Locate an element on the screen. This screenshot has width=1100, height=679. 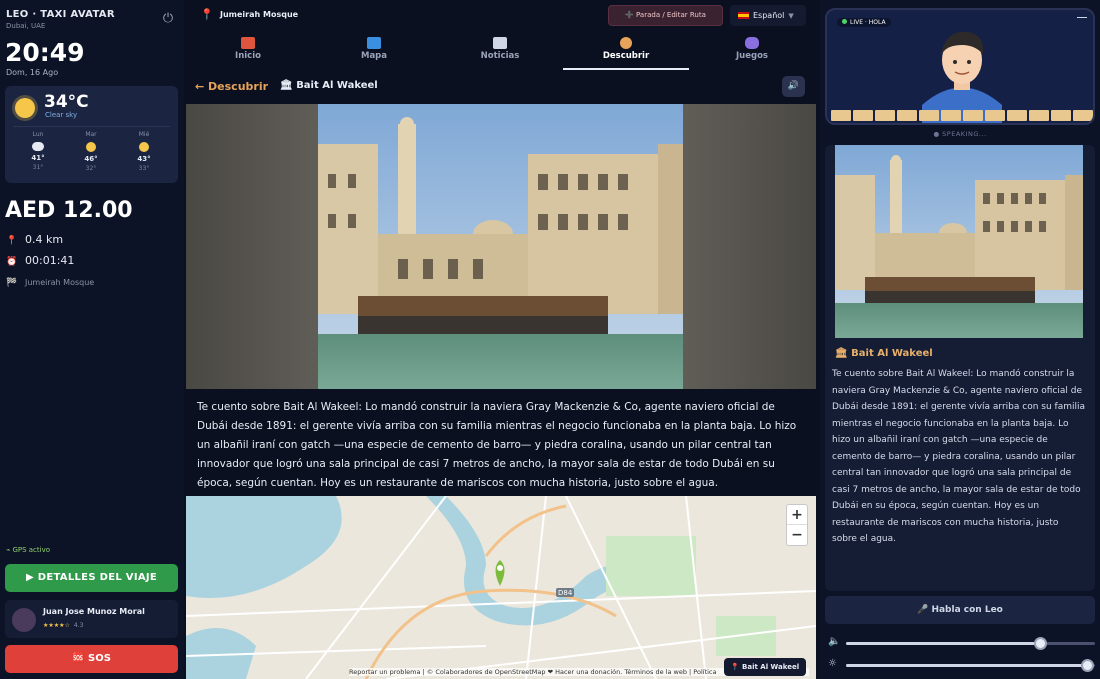
volume-icon: 🔈 is located at coordinates (834, 641).